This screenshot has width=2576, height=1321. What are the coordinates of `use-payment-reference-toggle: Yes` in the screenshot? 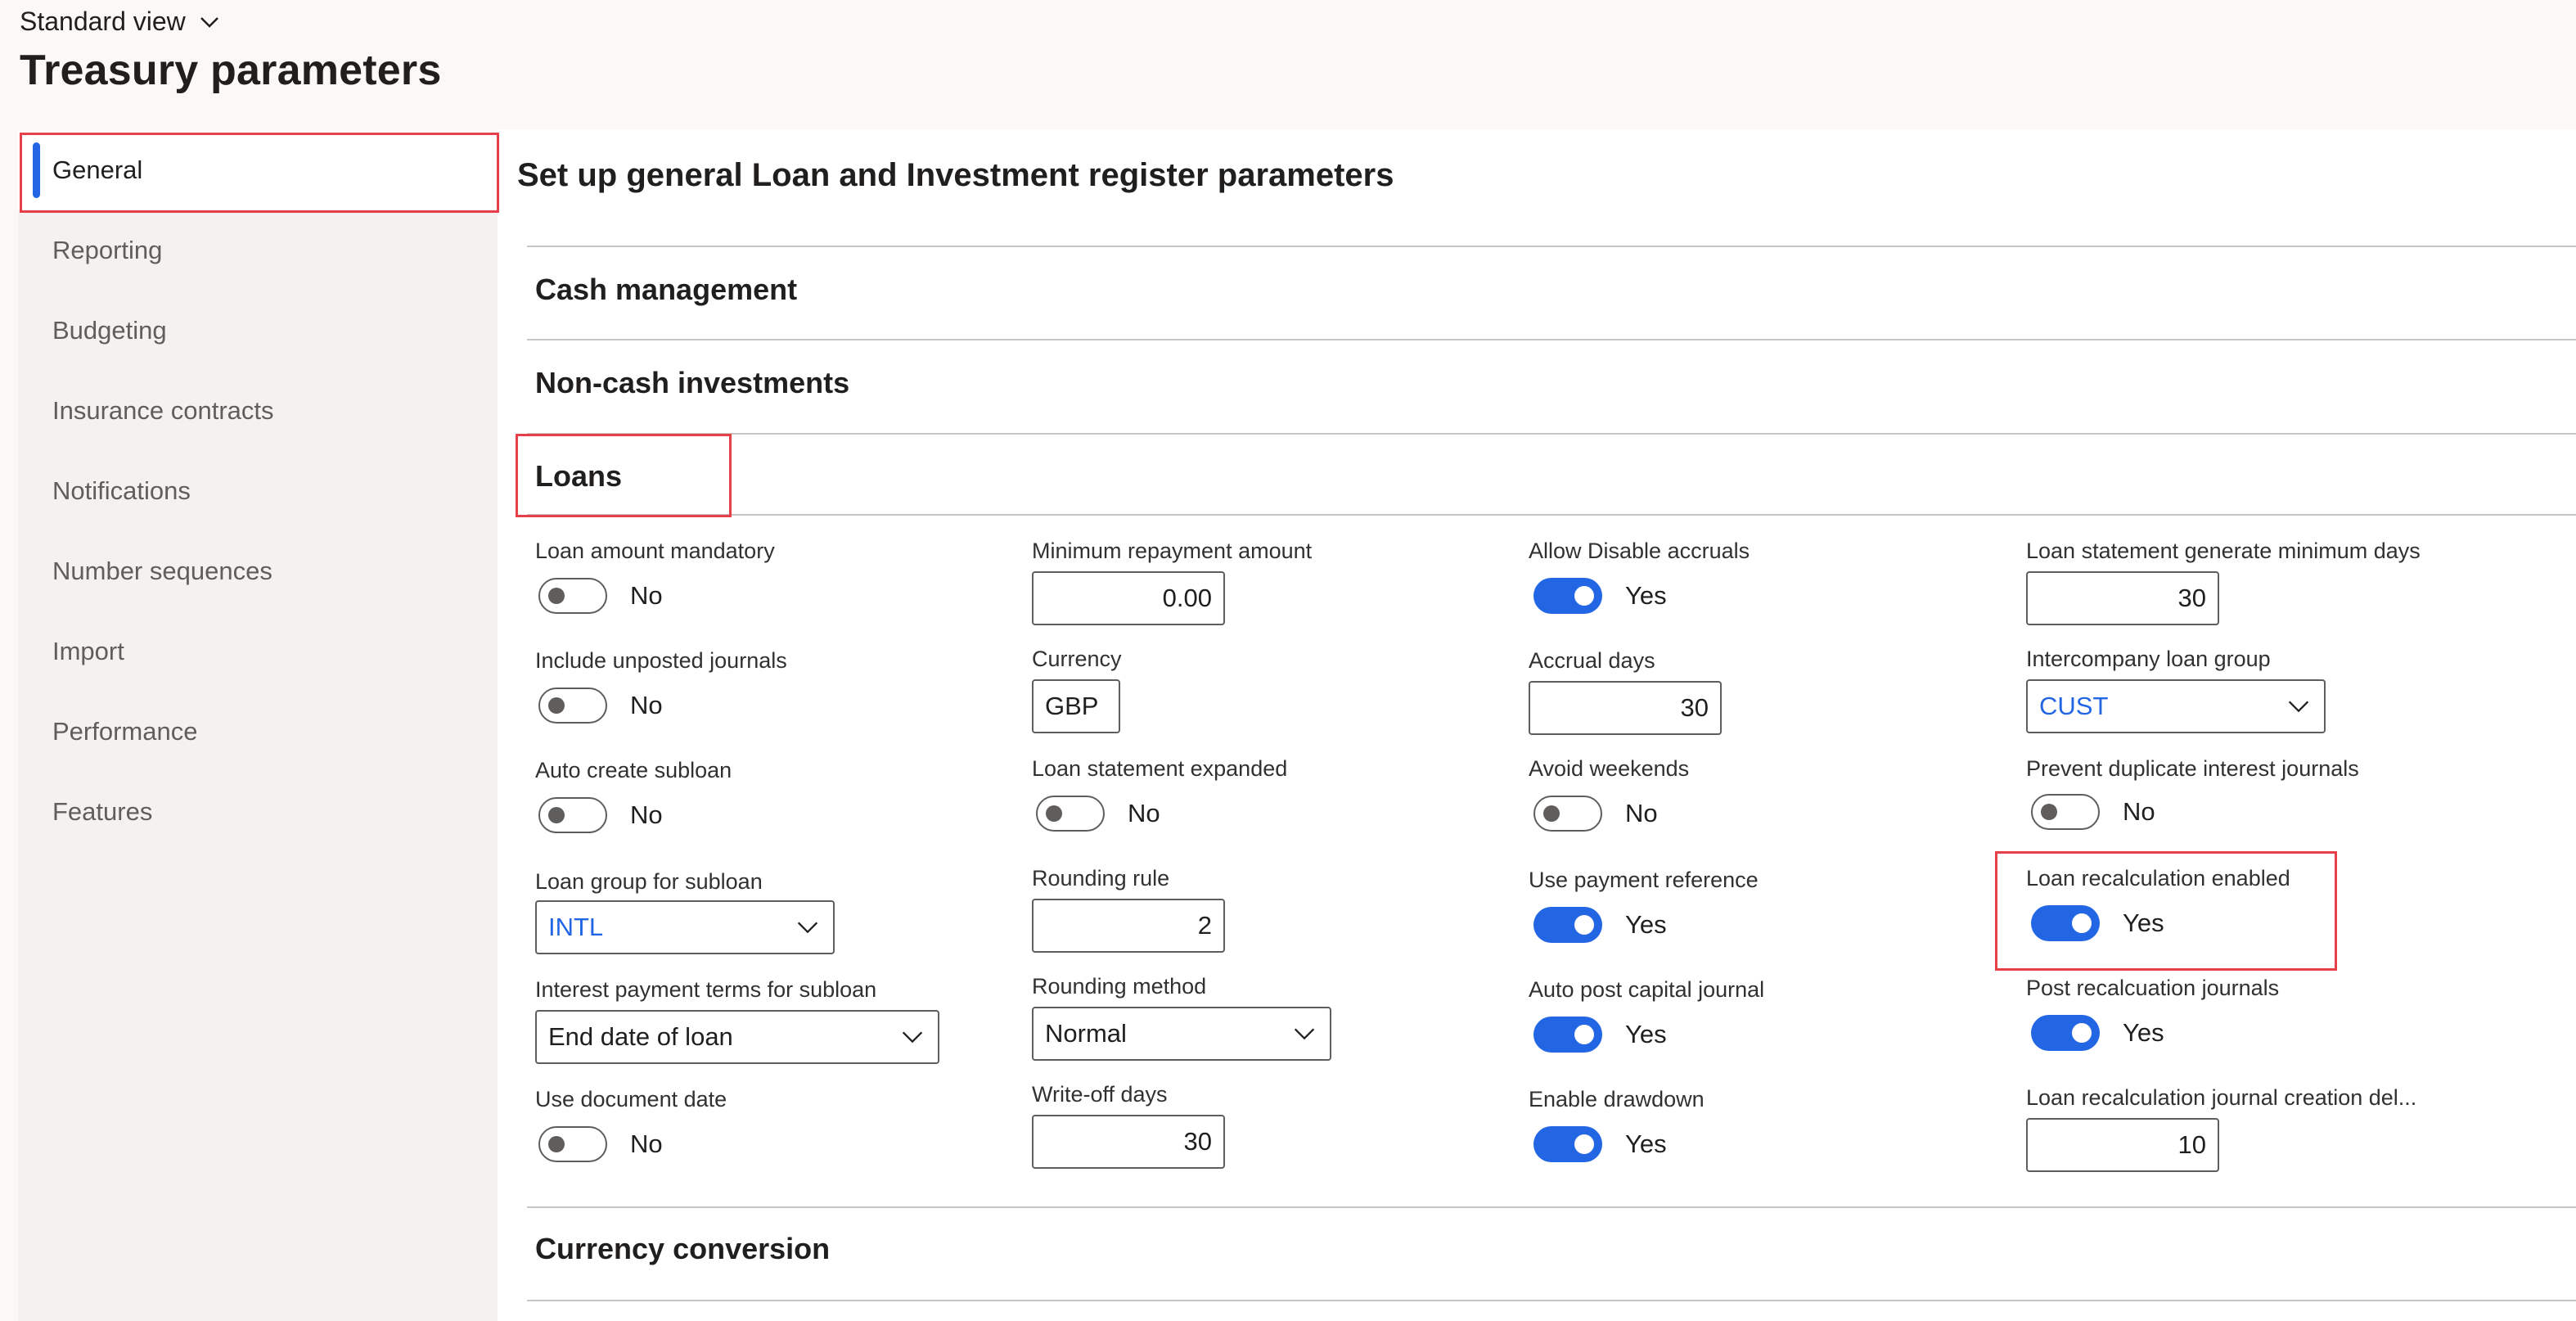 It's located at (1600, 925).